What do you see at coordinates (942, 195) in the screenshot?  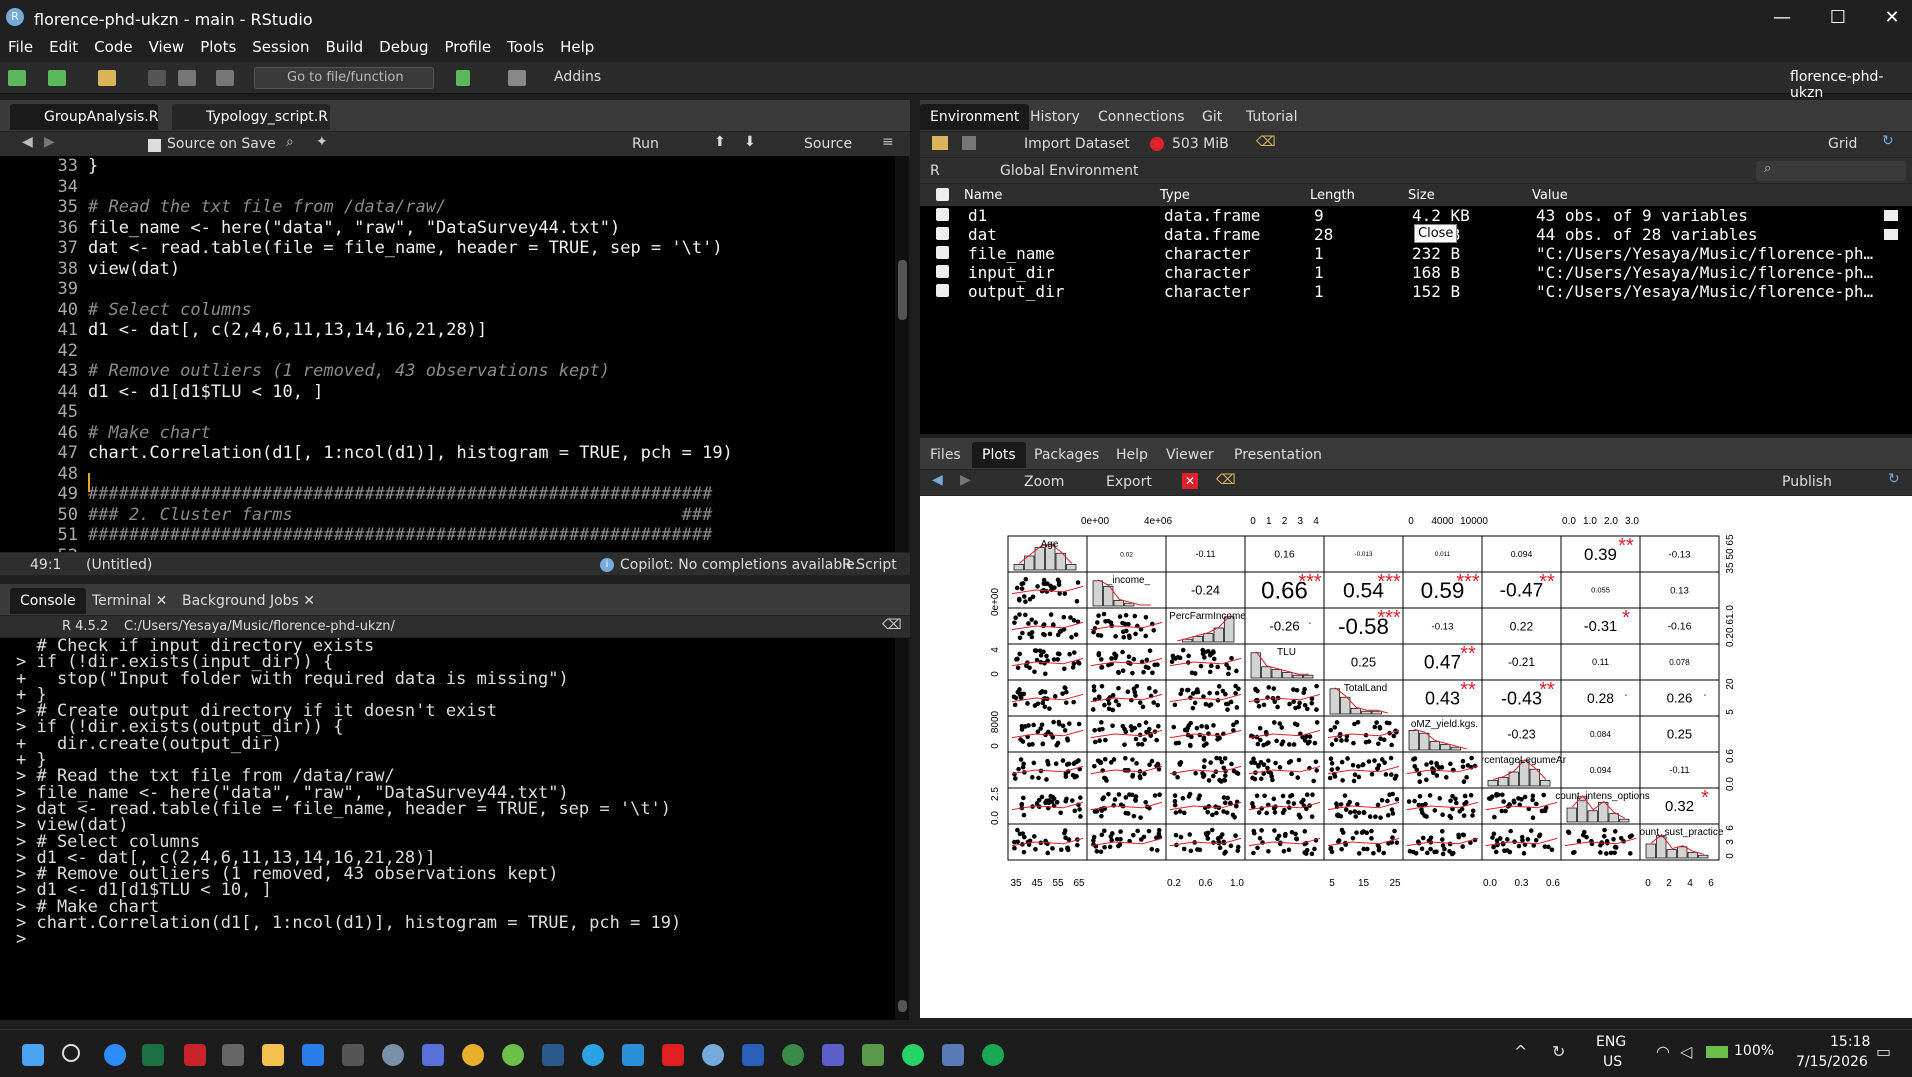 I see `select-all-checkbox` at bounding box center [942, 195].